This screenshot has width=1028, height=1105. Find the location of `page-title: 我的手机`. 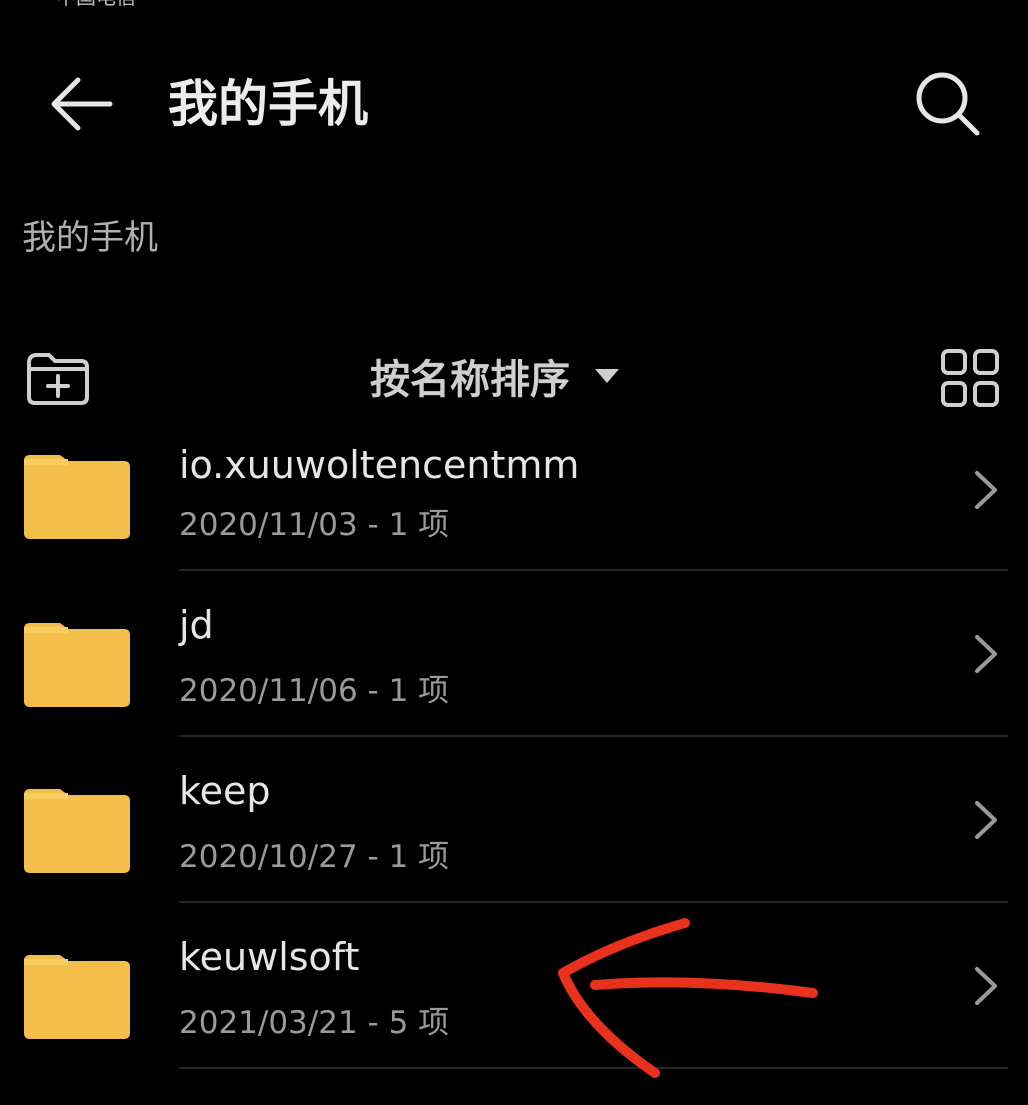

page-title: 我的手机 is located at coordinates (268, 104).